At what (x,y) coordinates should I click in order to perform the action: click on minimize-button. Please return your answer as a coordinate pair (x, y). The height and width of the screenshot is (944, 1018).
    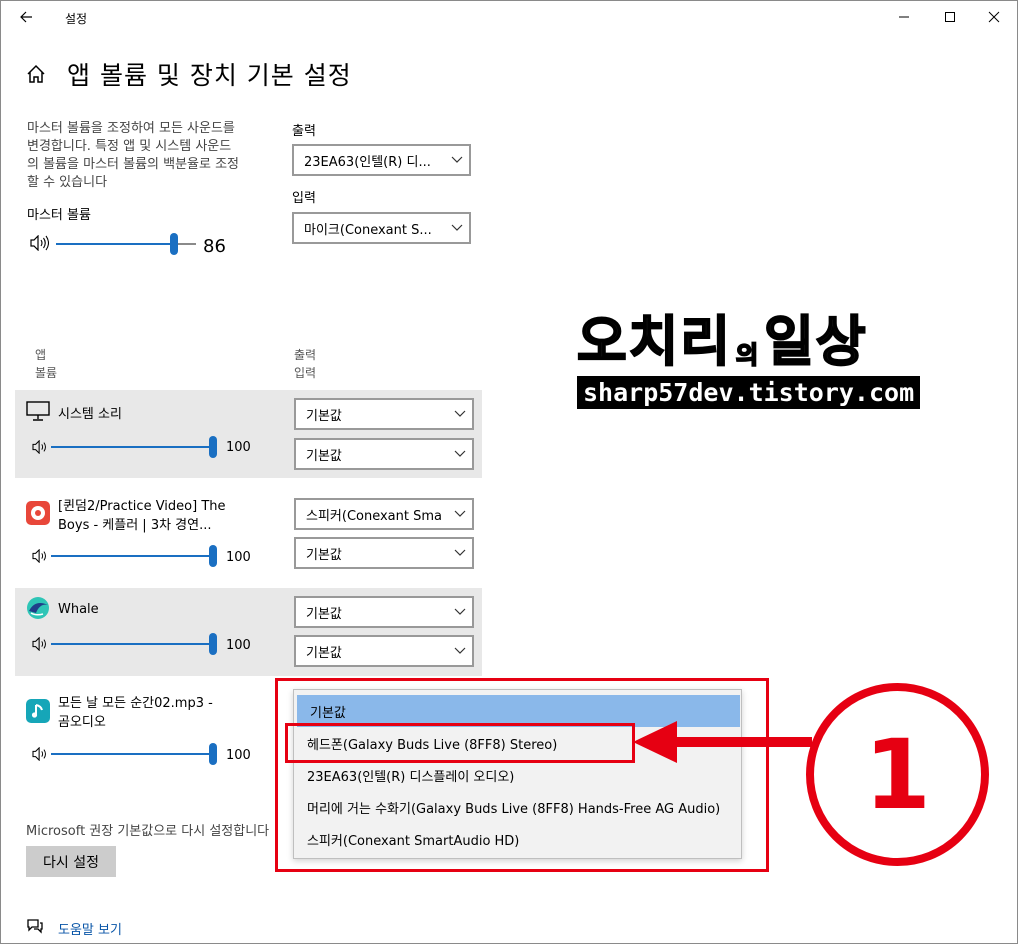
    Looking at the image, I should click on (904, 17).